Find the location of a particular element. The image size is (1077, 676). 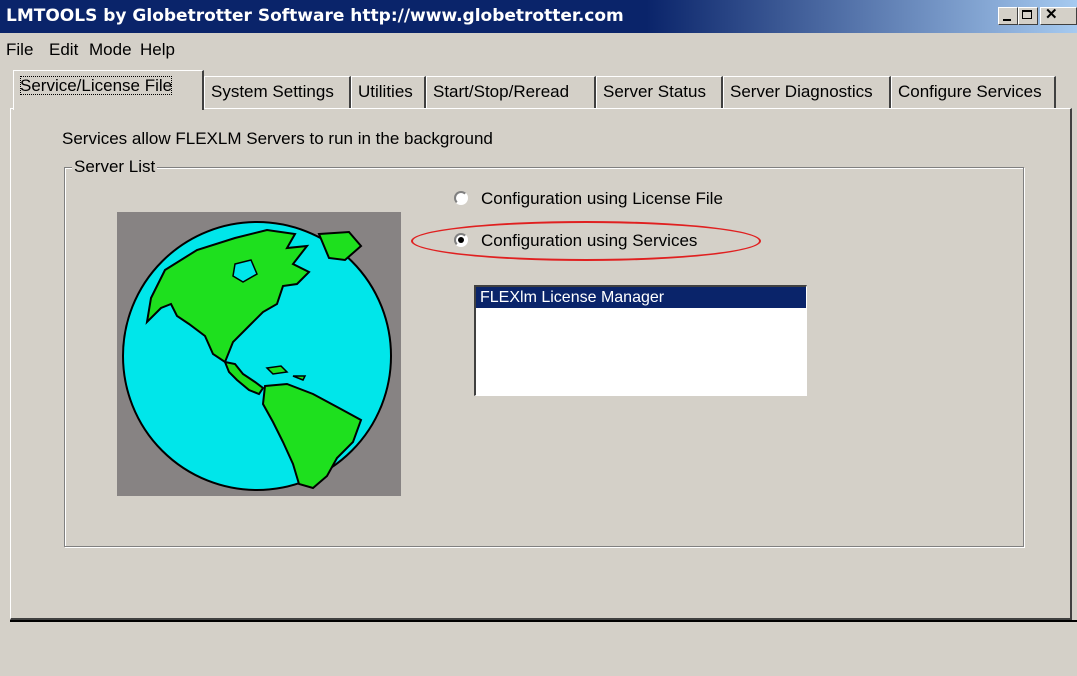

close-button: ✕ is located at coordinates (1058, 16).